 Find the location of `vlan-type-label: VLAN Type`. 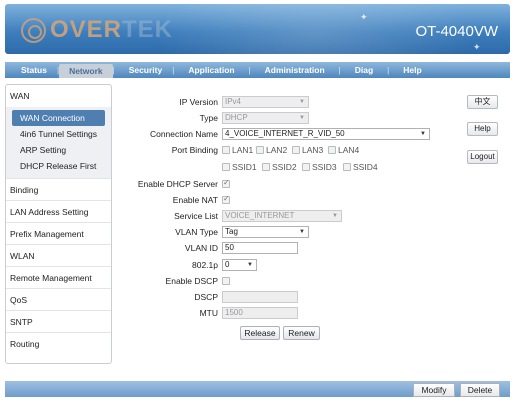

vlan-type-label: VLAN Type is located at coordinates (196, 232).